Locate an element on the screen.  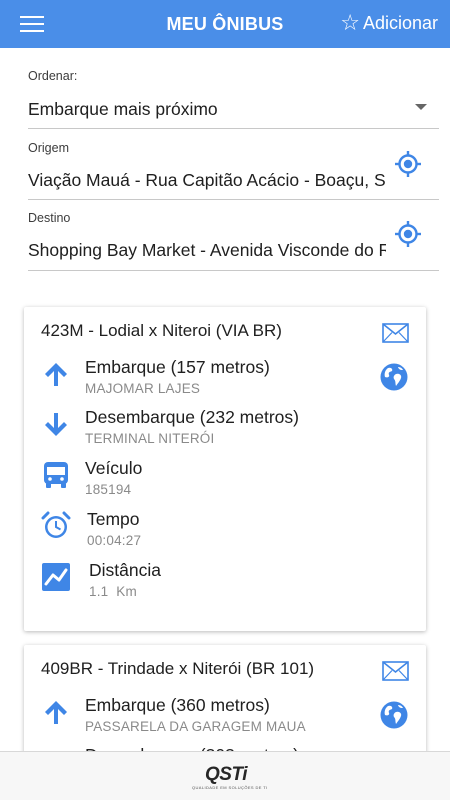
app-bar: MEU ÔNIBUS ☆ Adicionar is located at coordinates (225, 24).